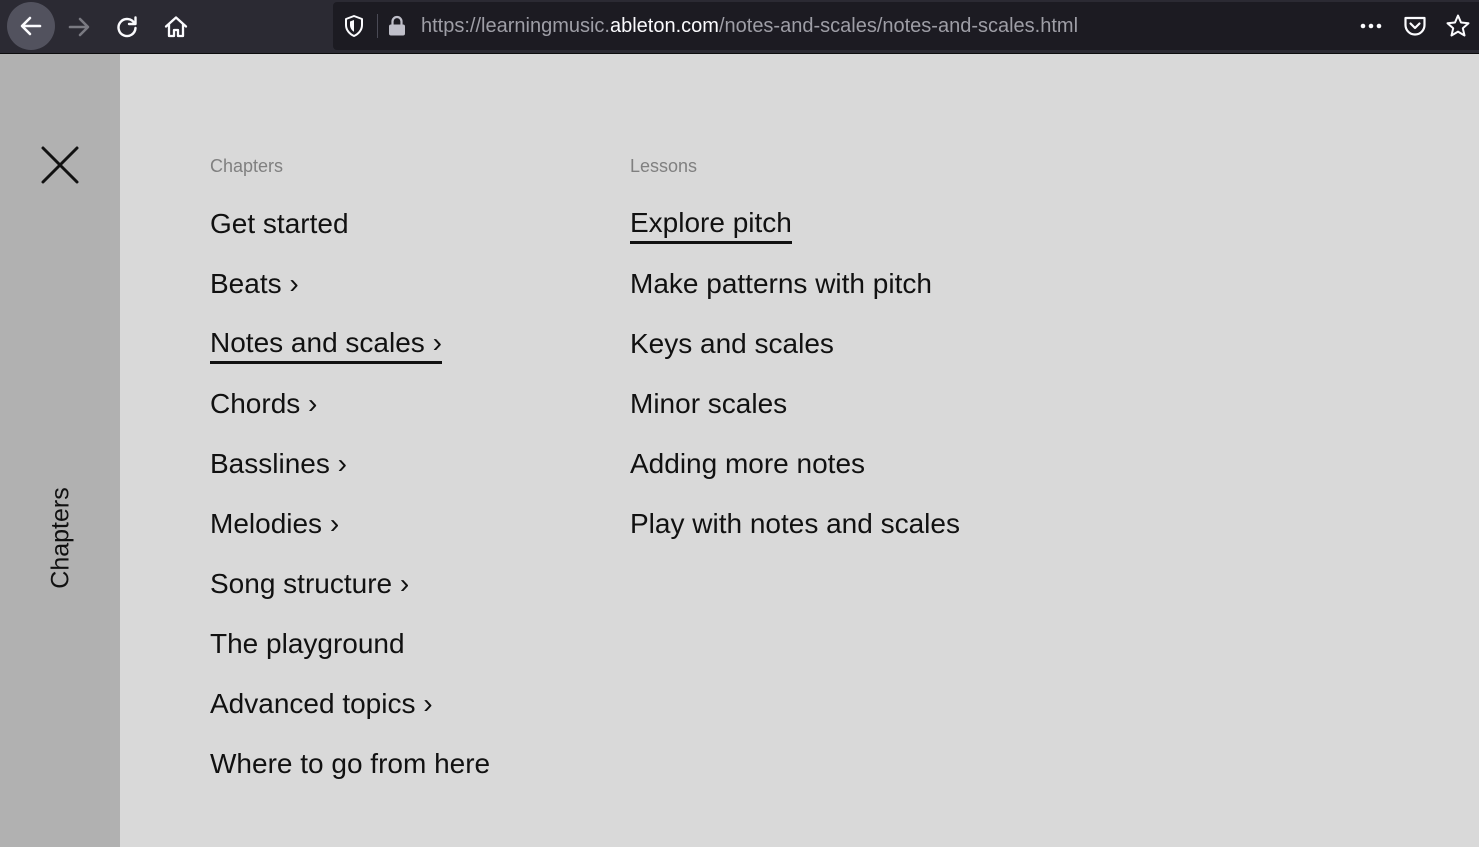 The height and width of the screenshot is (847, 1479). What do you see at coordinates (60, 450) in the screenshot?
I see `sidebar: Chapters` at bounding box center [60, 450].